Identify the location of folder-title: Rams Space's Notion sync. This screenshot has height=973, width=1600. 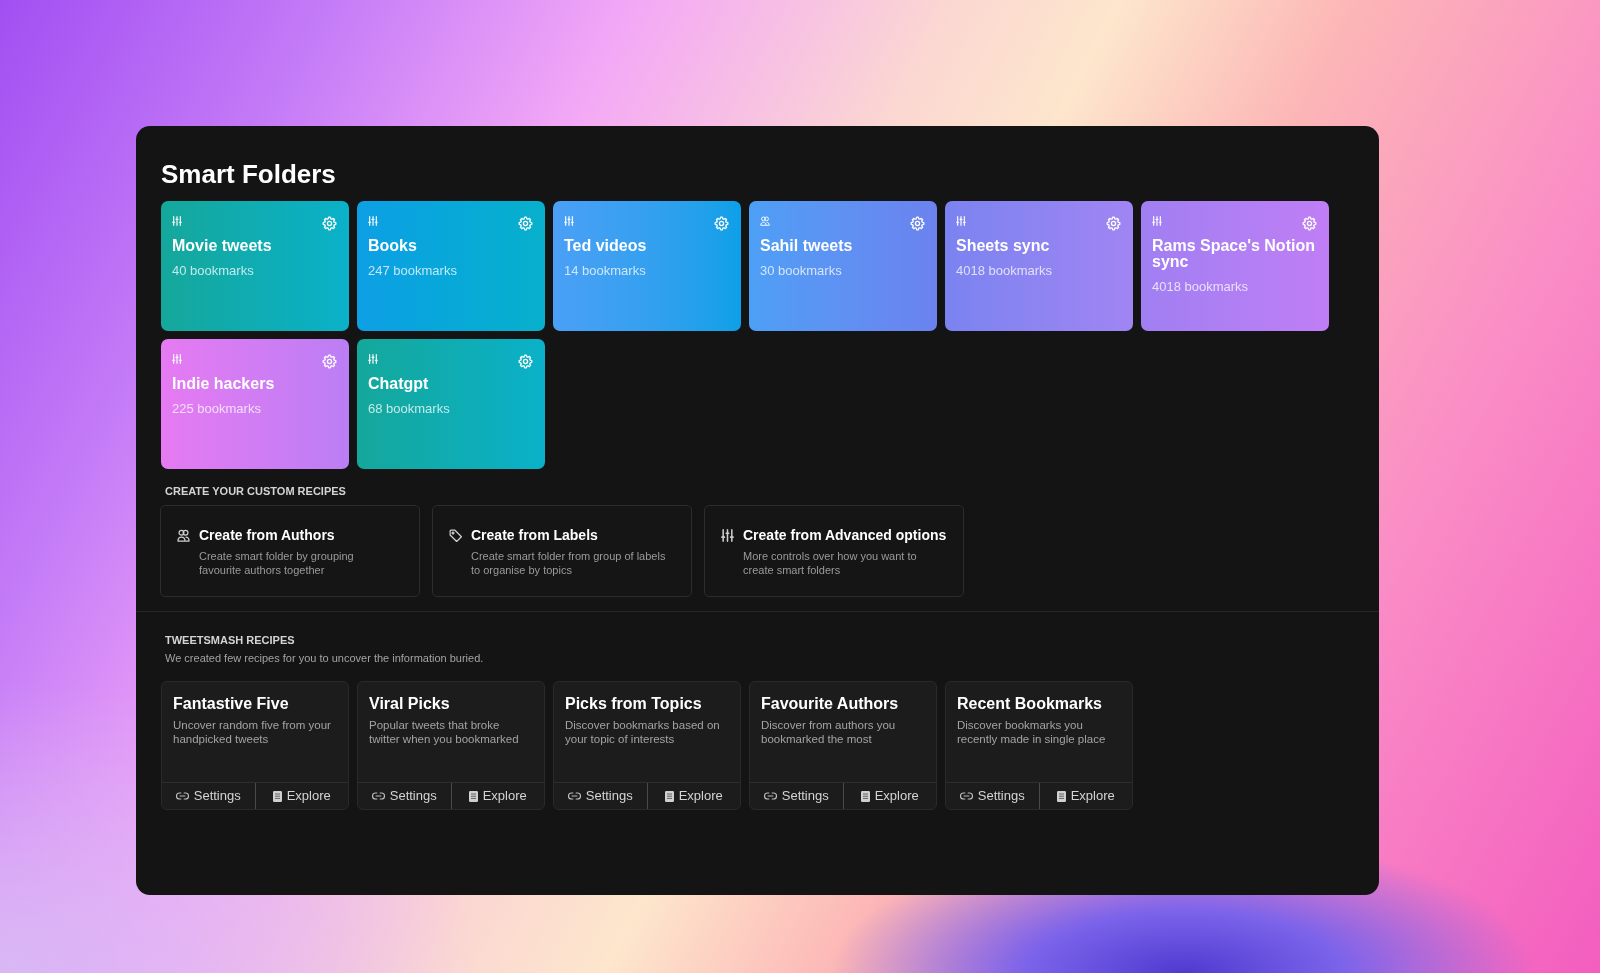
(1234, 254).